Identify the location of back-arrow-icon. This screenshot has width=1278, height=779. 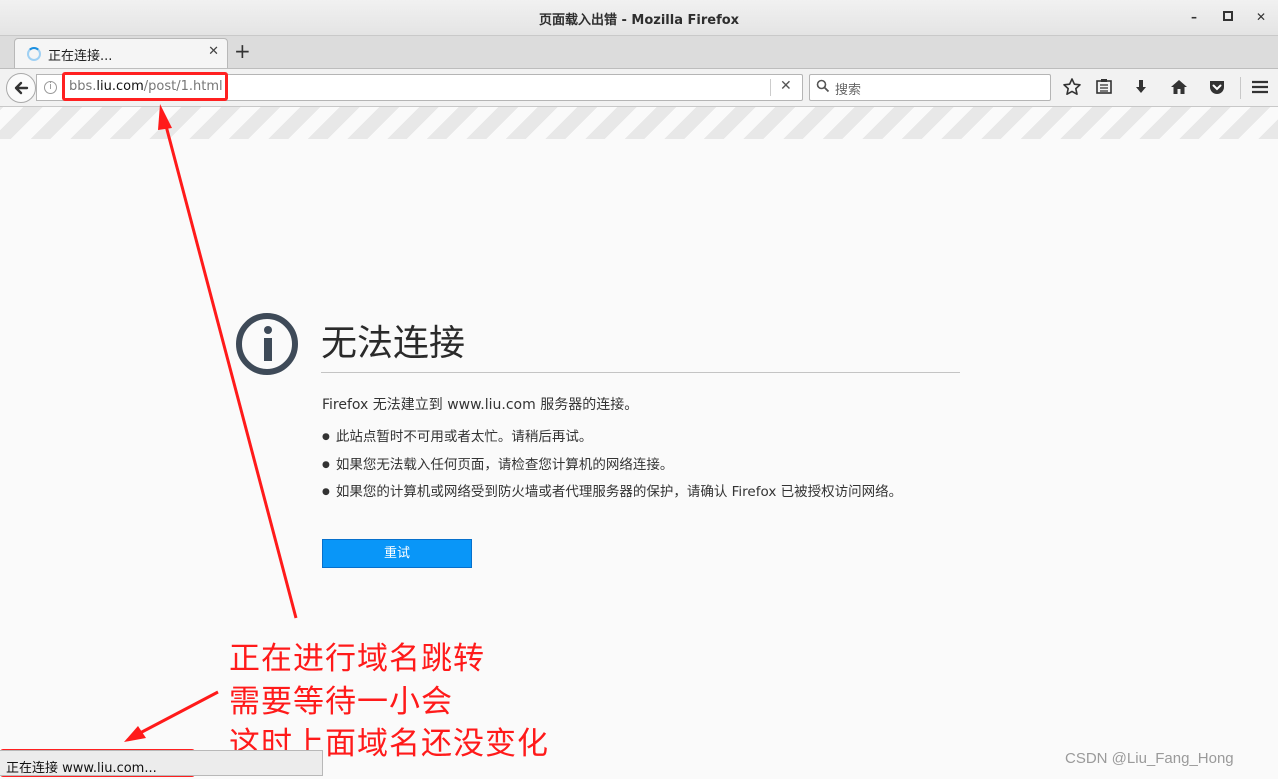
(21, 88).